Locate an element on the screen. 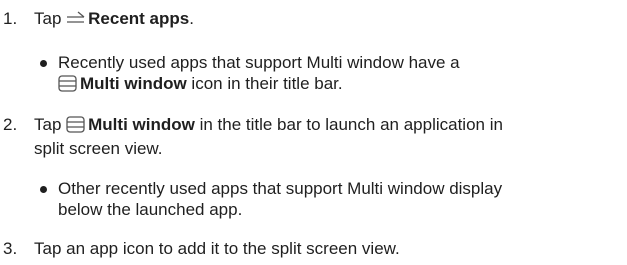  step-text: Tap Recent apps. is located at coordinates (329, 20).